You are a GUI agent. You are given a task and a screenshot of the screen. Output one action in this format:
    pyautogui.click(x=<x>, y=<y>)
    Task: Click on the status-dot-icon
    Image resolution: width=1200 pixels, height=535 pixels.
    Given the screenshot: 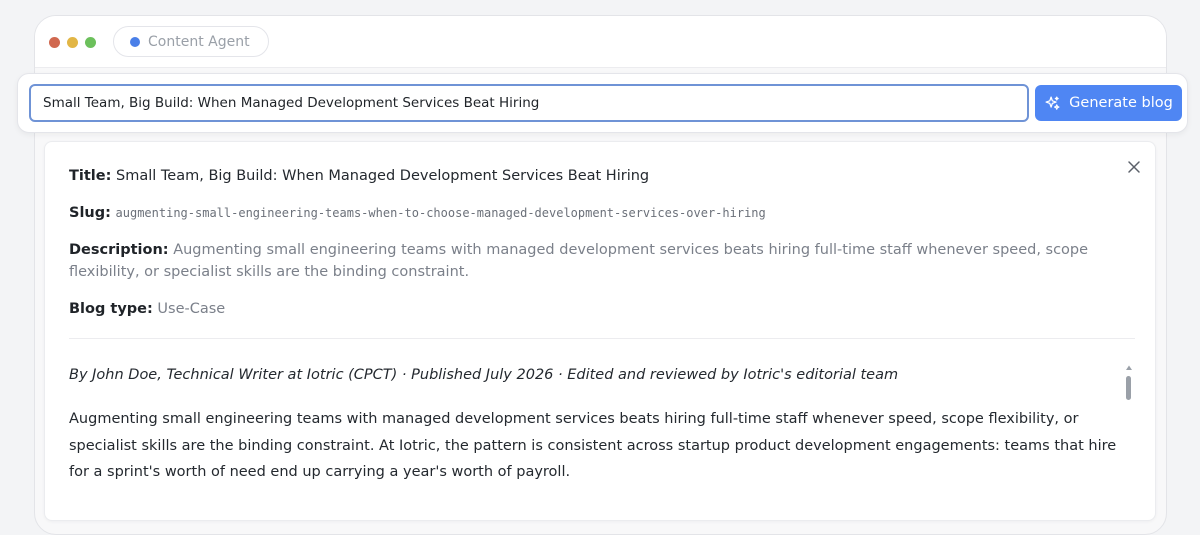 What is the action you would take?
    pyautogui.click(x=135, y=41)
    